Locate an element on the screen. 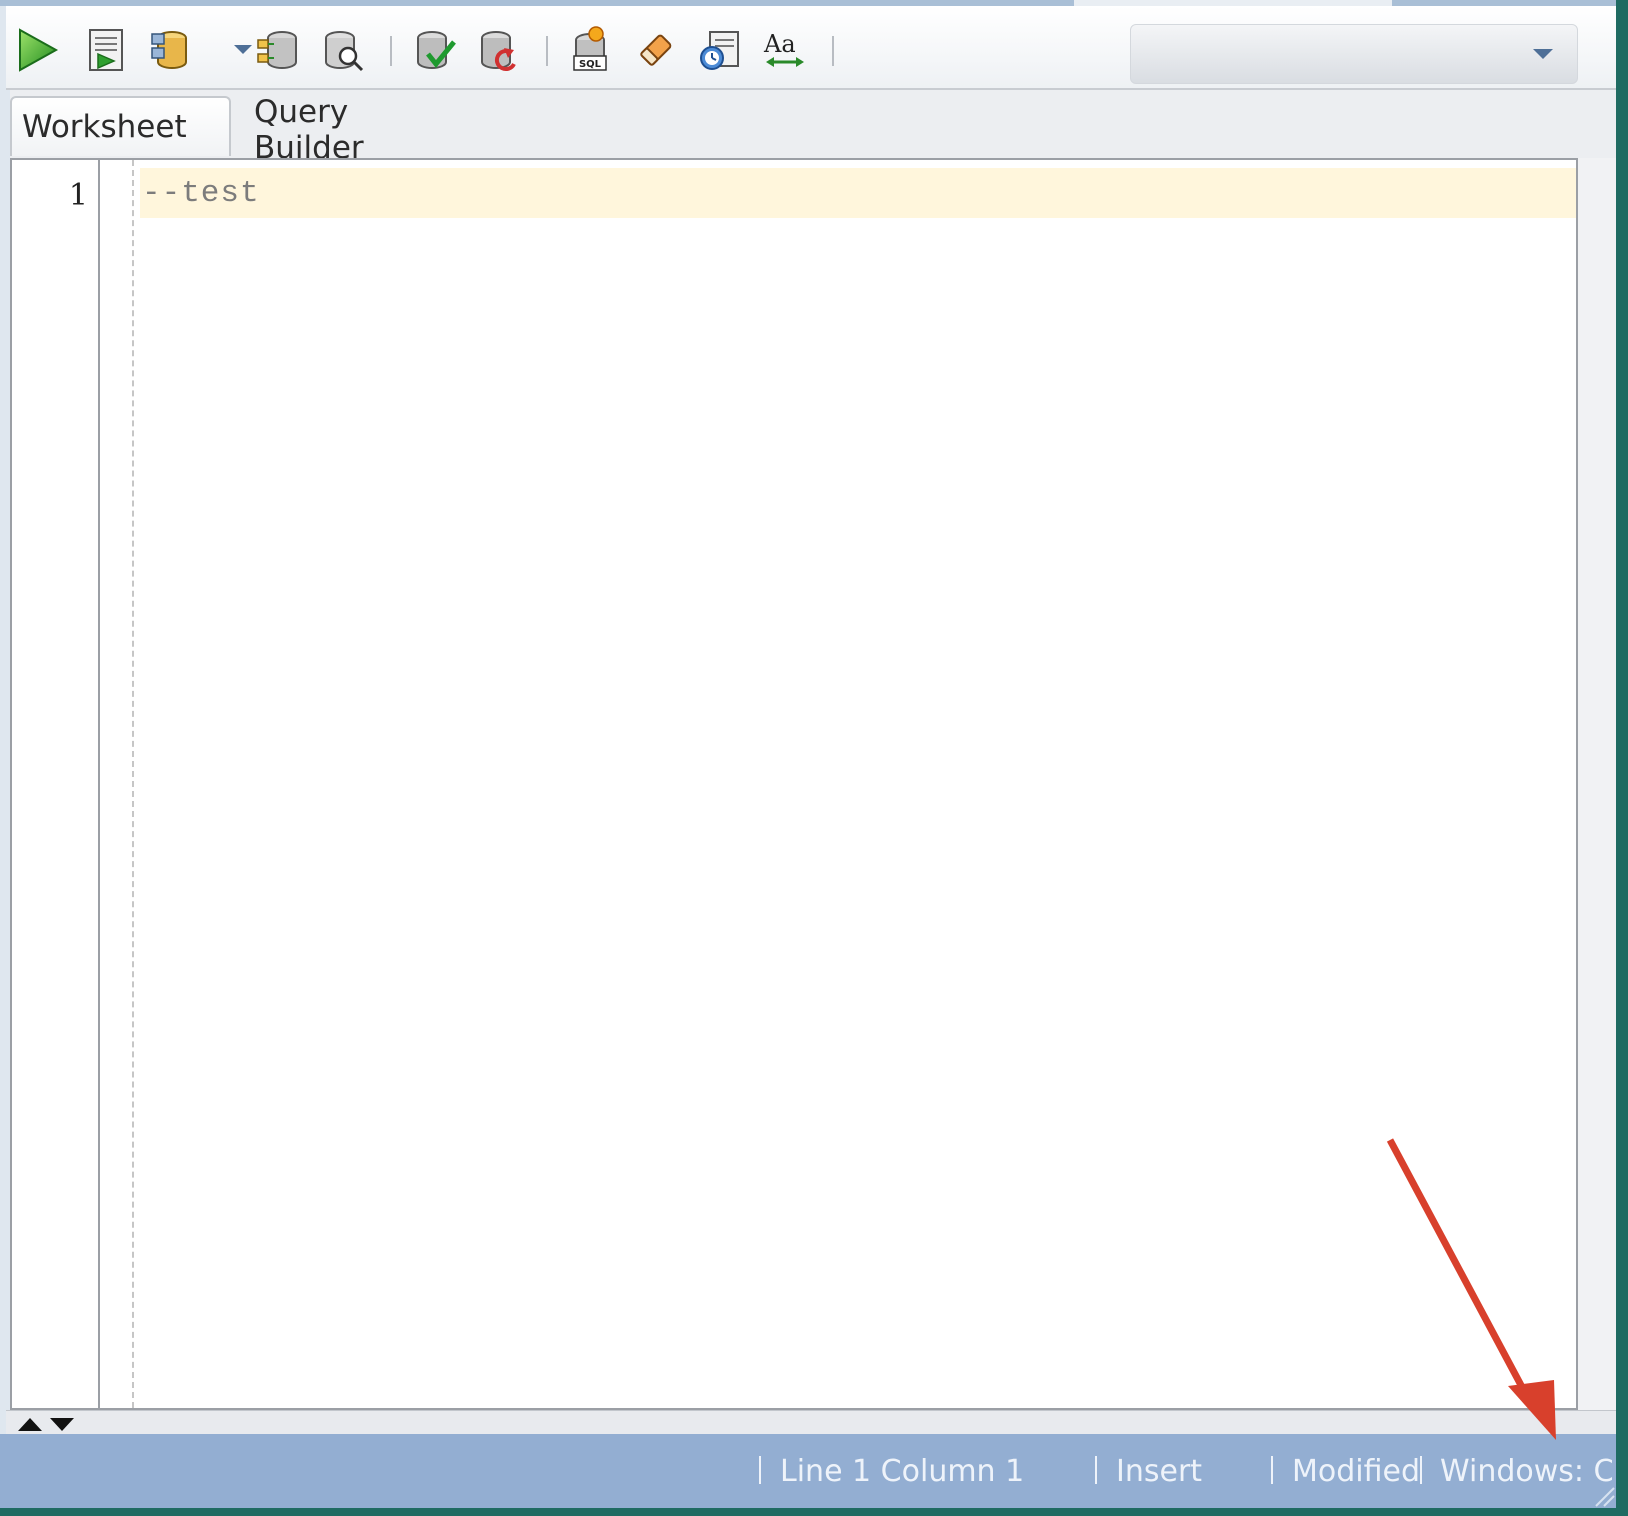 Image resolution: width=1628 pixels, height=1516 pixels. split-up-button is located at coordinates (30, 1424).